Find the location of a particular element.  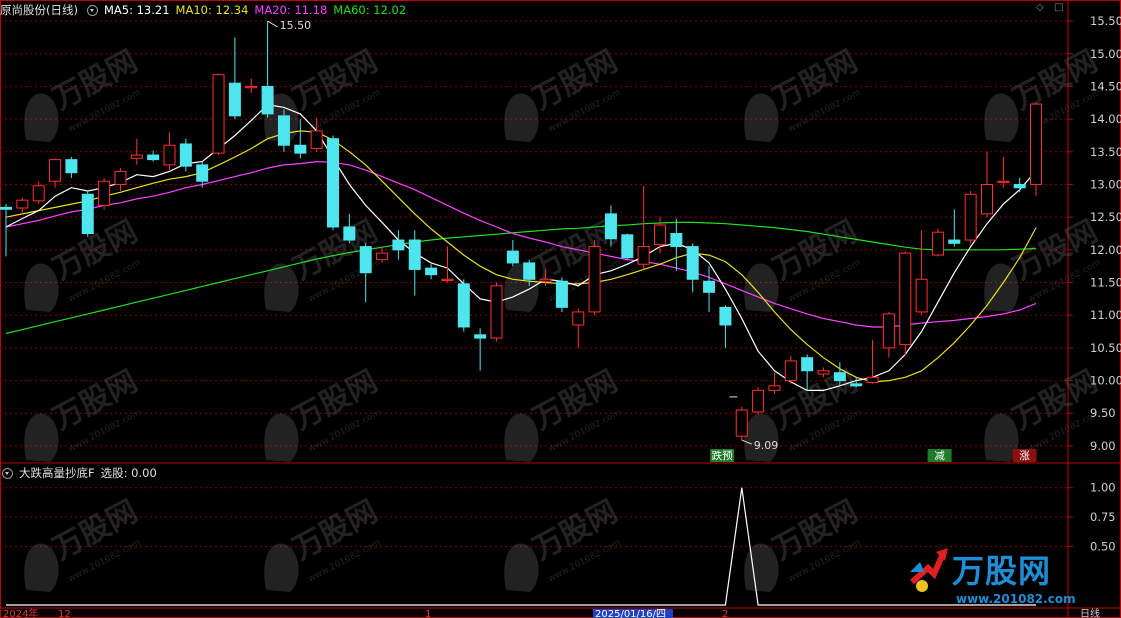

brand-logo: 万股网 www.201082.com is located at coordinates (1000, 574).